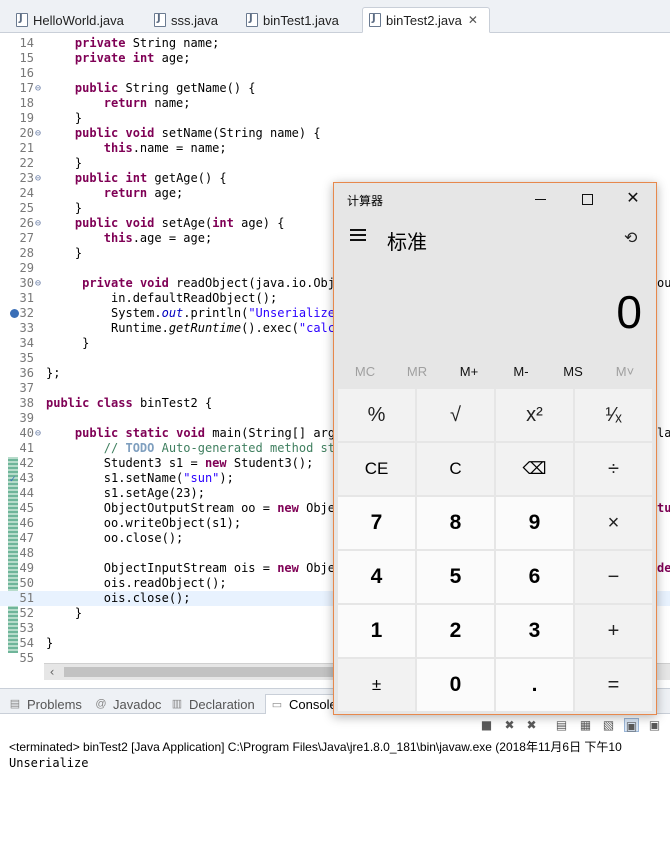 The image size is (670, 865). I want to click on scrollbar-thumb, so click(199, 672).